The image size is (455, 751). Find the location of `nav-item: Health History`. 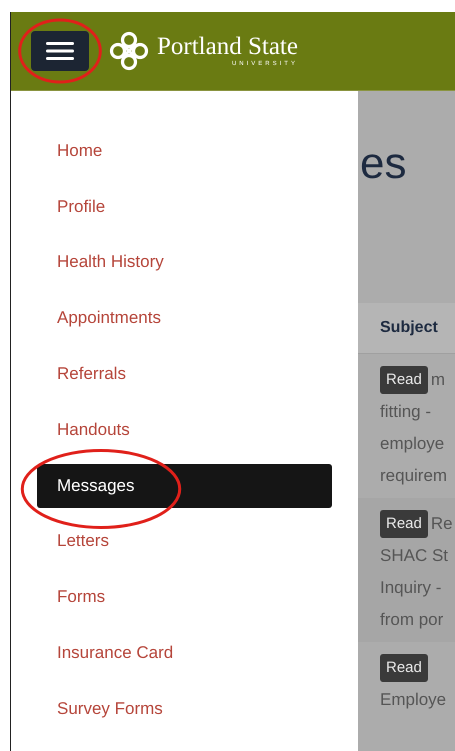

nav-item: Health History is located at coordinates (184, 262).